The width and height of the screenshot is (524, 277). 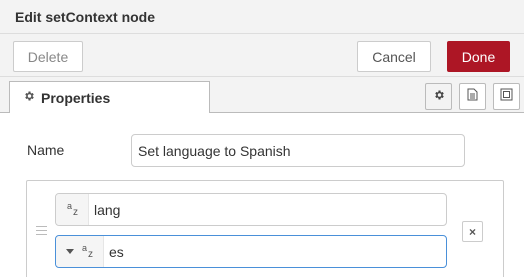 What do you see at coordinates (85, 17) in the screenshot?
I see `dialog-title: Edit setContext node` at bounding box center [85, 17].